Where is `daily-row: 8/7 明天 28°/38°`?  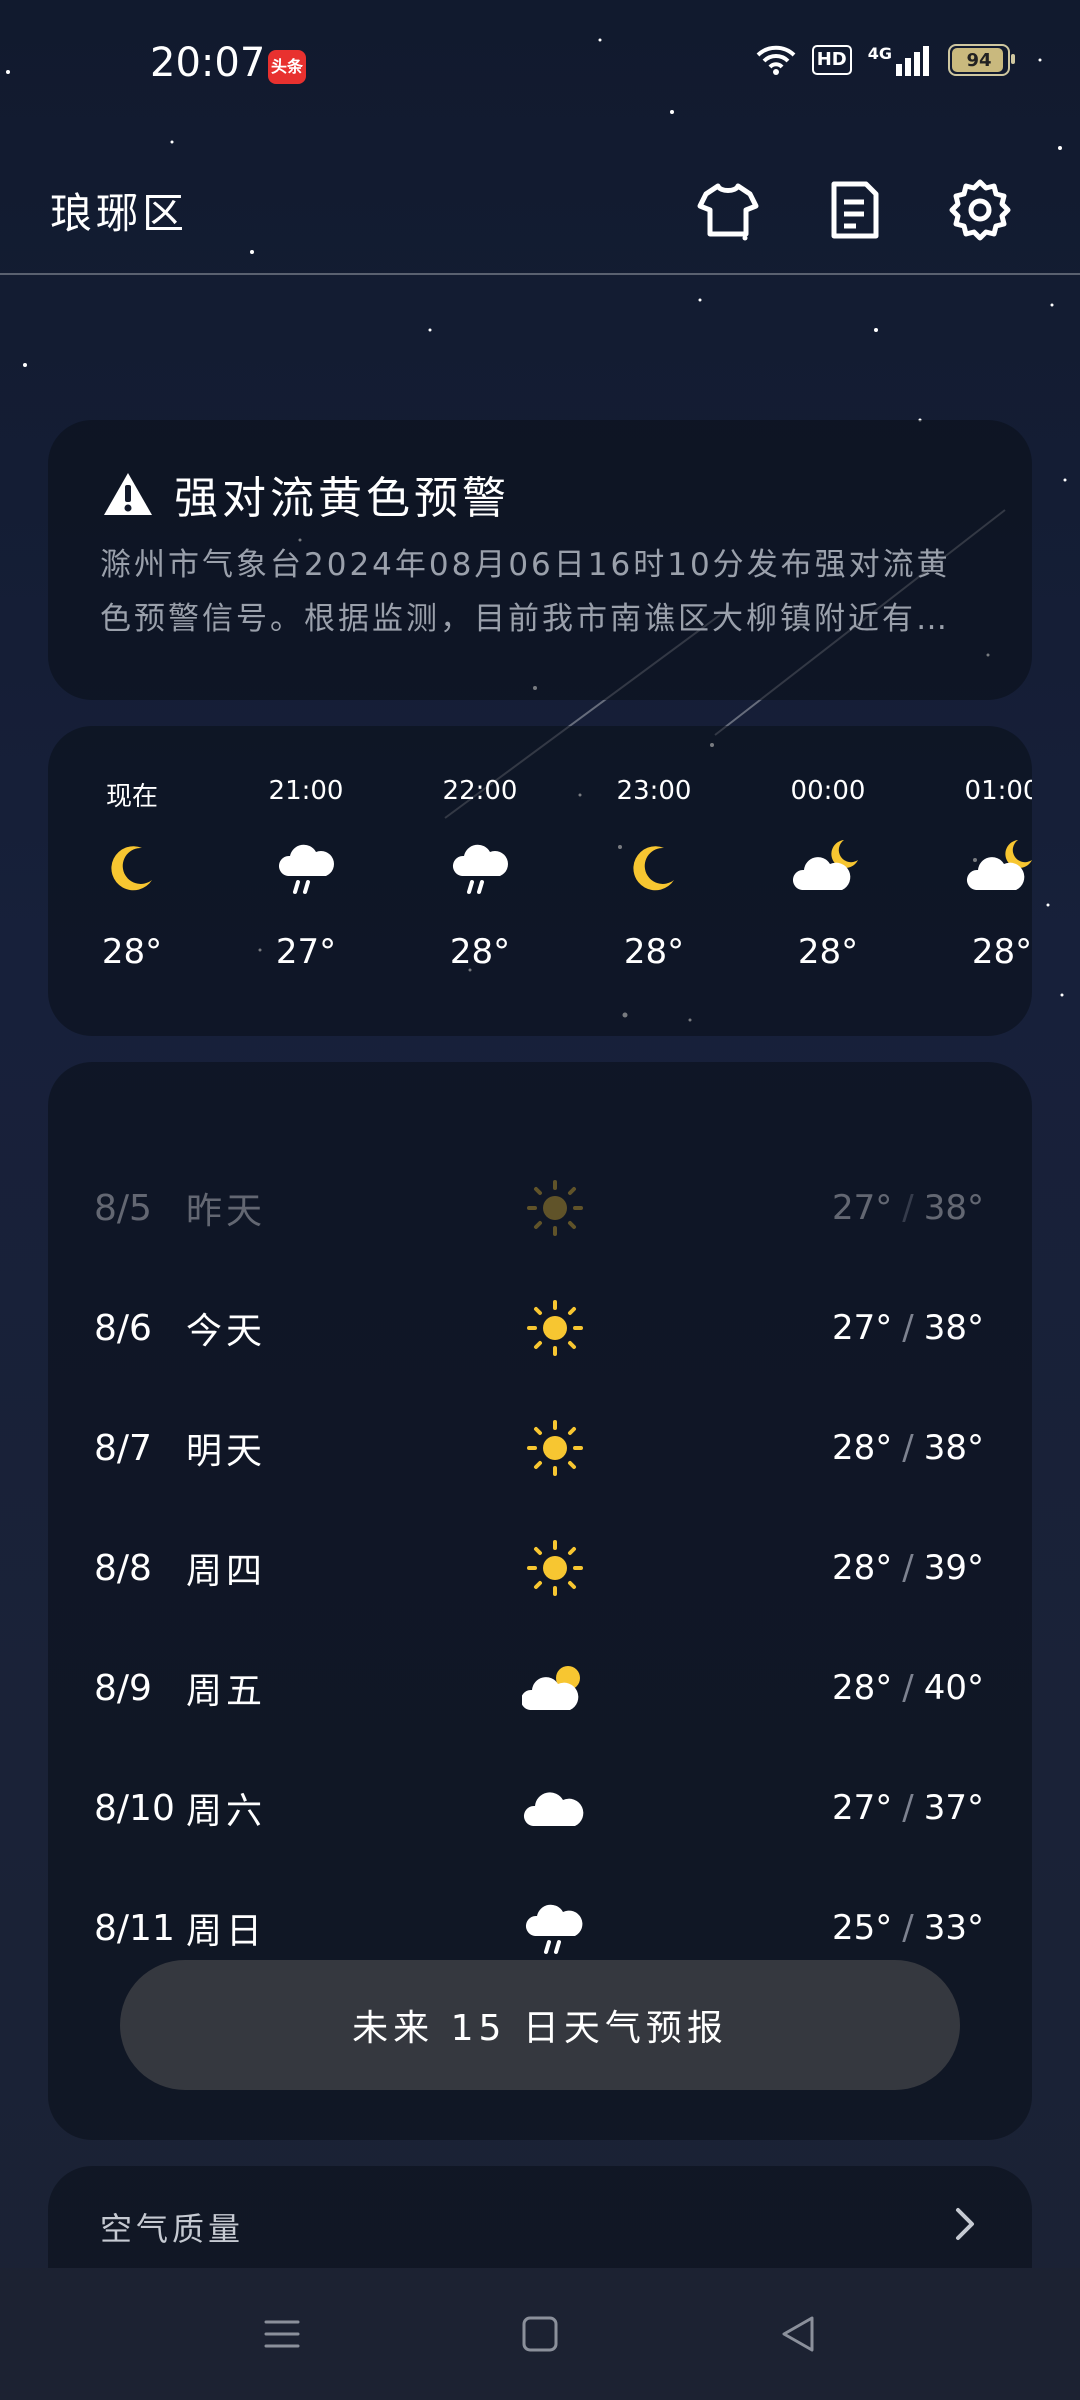
daily-row: 8/7 明天 28°/38° is located at coordinates (540, 1448).